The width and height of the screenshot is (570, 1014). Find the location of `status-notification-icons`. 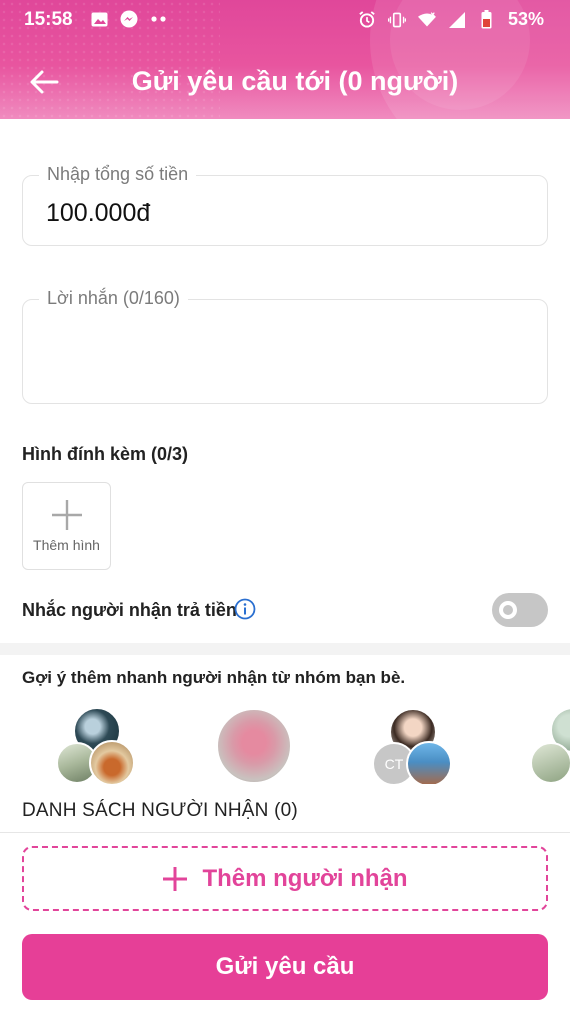

status-notification-icons is located at coordinates (129, 19).